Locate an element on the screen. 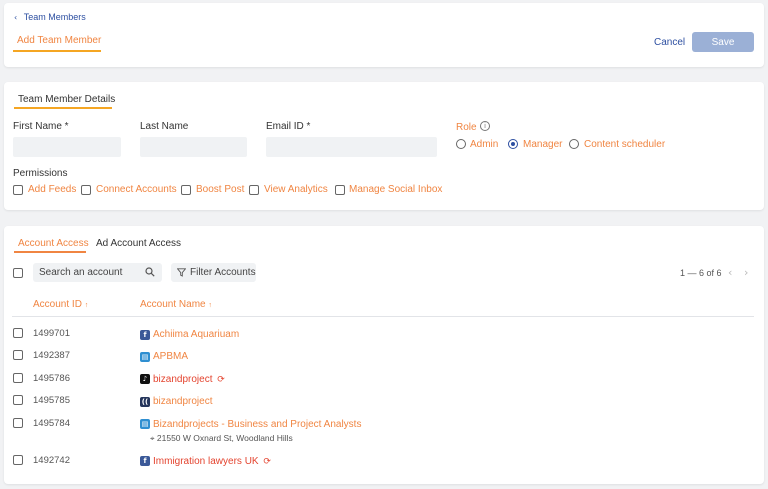  chevron-right-icon: › is located at coordinates (746, 272).